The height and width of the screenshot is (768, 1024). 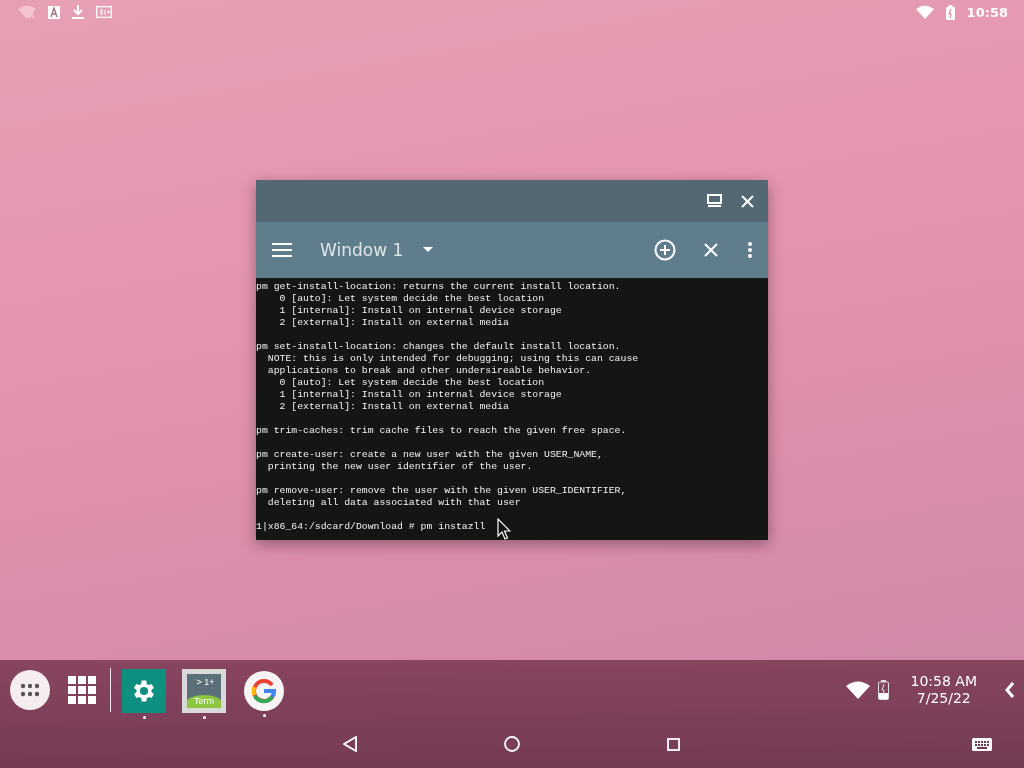 What do you see at coordinates (673, 744) in the screenshot?
I see `recents-icon` at bounding box center [673, 744].